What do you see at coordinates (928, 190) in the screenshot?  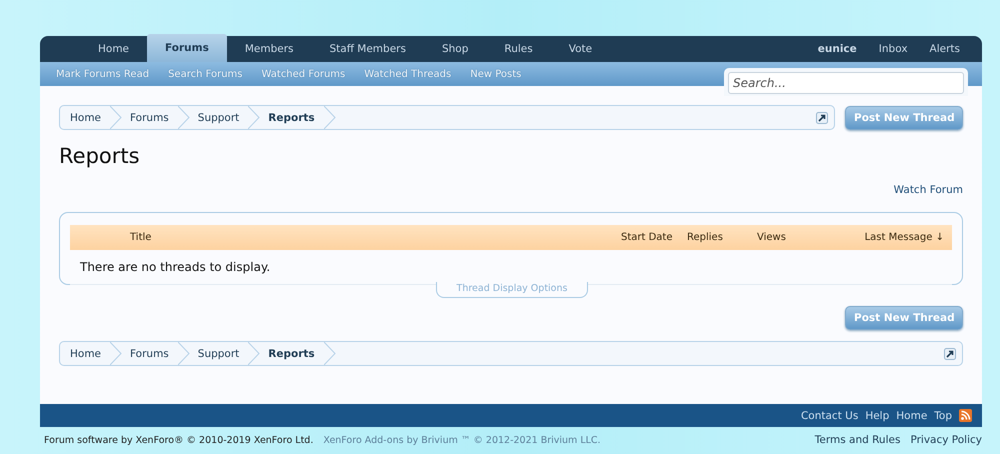 I see `watch-forum-link: Watch Forum` at bounding box center [928, 190].